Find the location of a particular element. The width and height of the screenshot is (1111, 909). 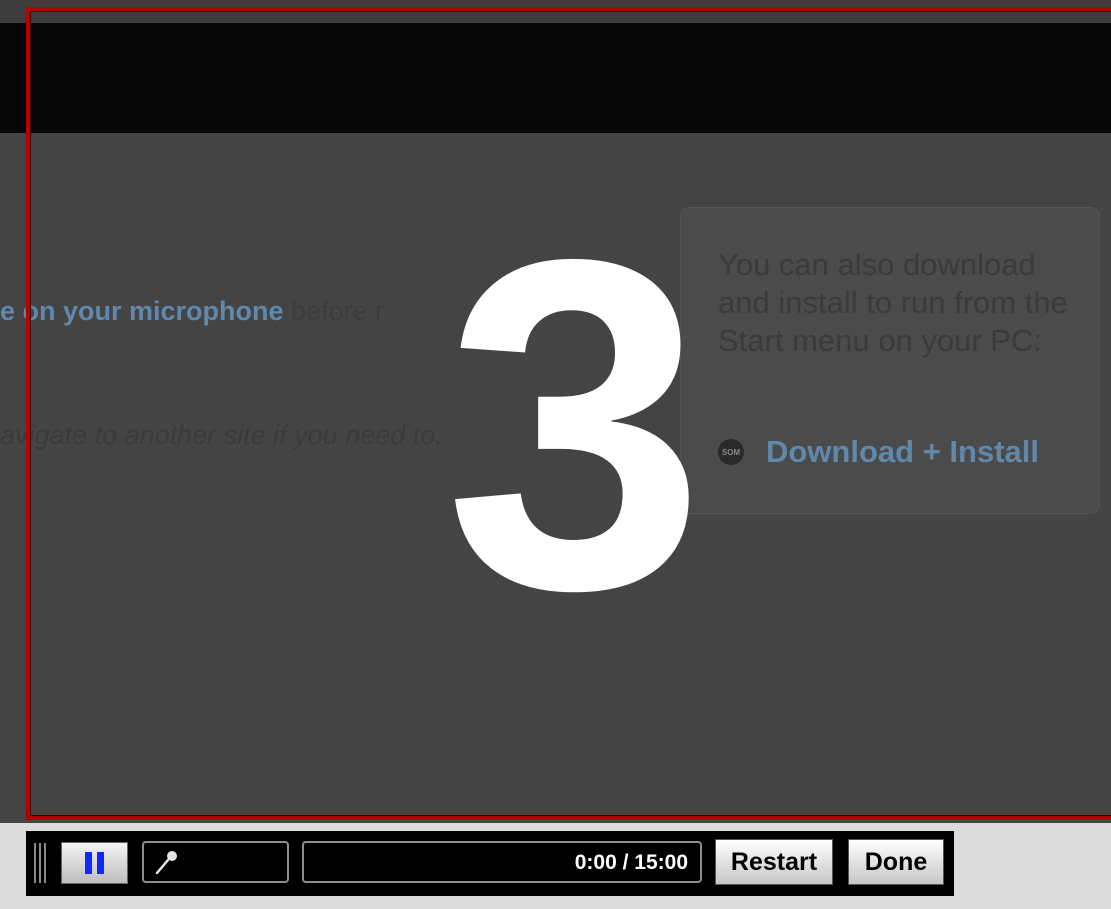

pause-icon is located at coordinates (94, 863).